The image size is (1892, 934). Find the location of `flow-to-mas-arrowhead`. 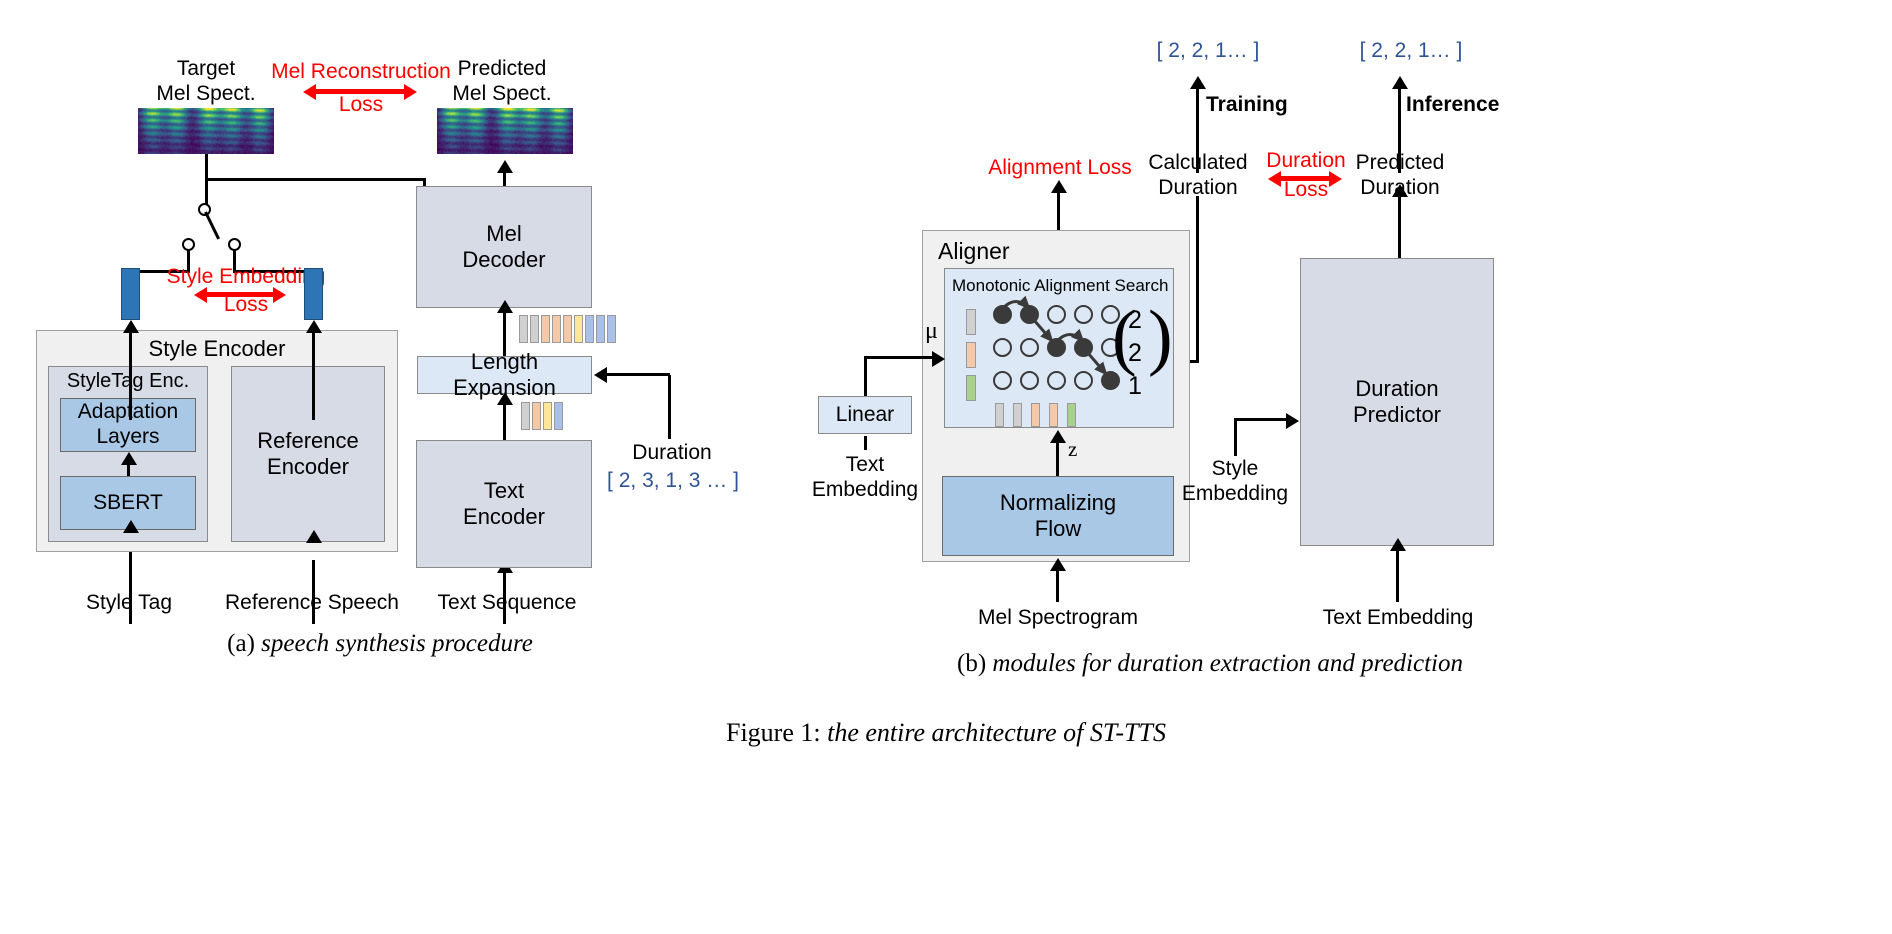

flow-to-mas-arrowhead is located at coordinates (1058, 436).